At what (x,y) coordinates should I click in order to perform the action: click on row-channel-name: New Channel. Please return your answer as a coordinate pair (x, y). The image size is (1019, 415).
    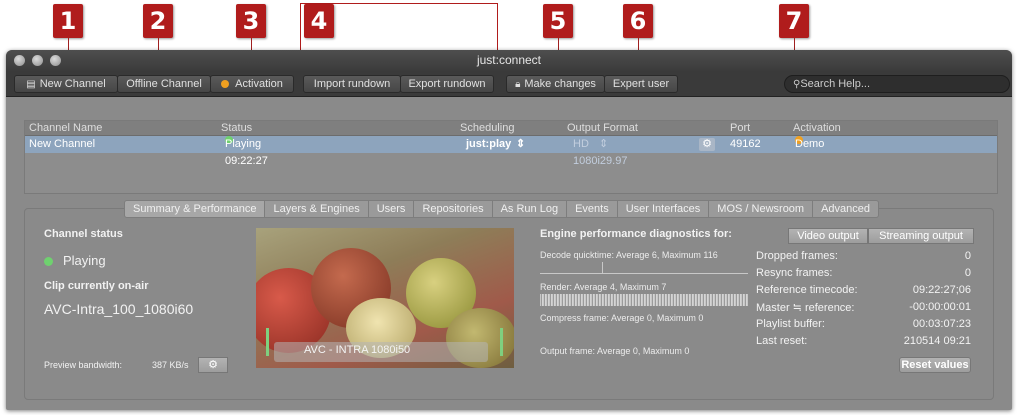
    Looking at the image, I should click on (62, 144).